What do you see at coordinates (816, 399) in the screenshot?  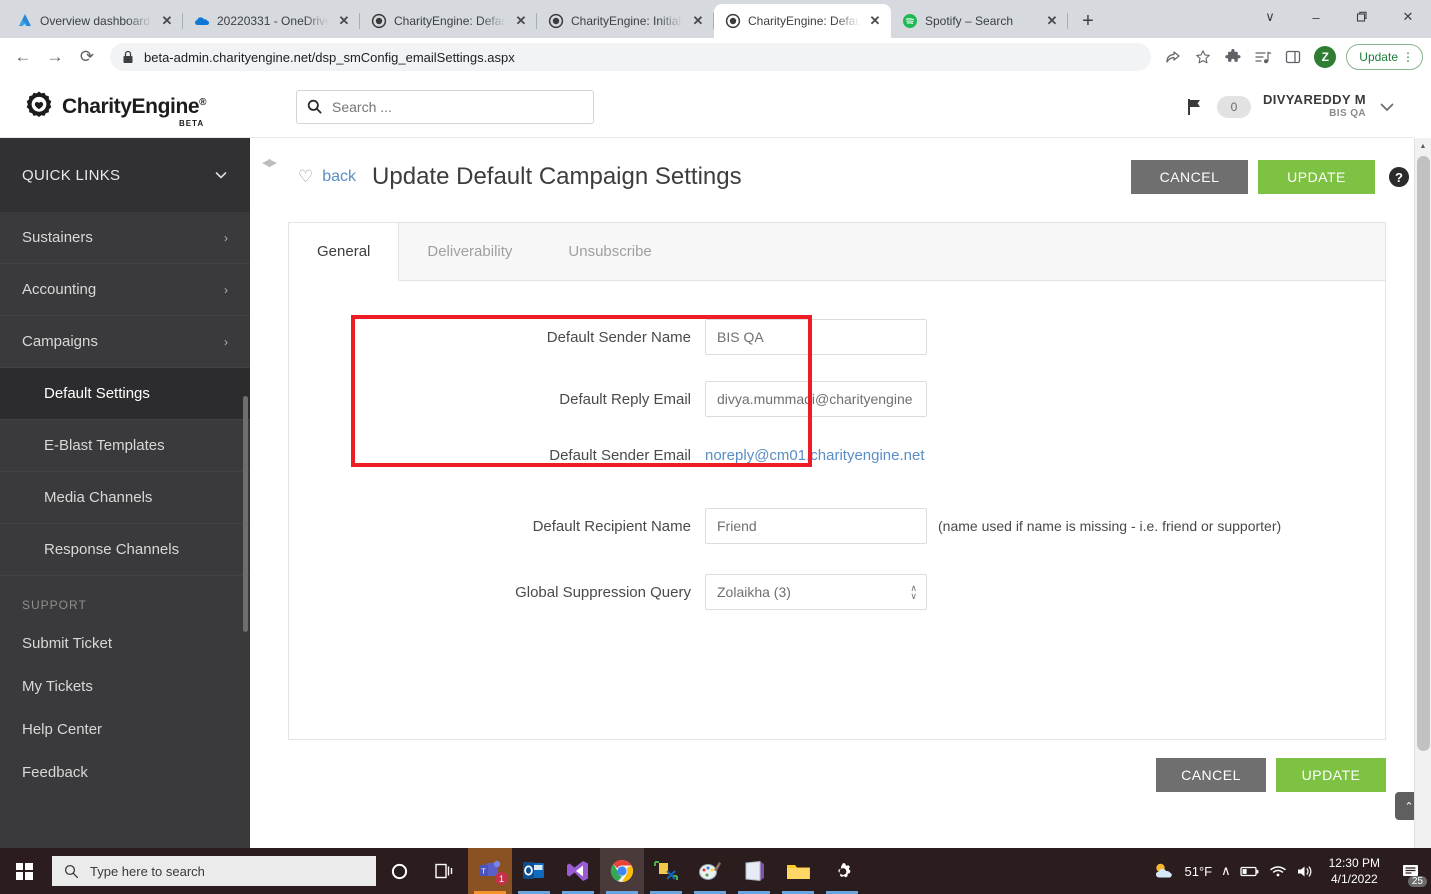 I see `reply-email-input` at bounding box center [816, 399].